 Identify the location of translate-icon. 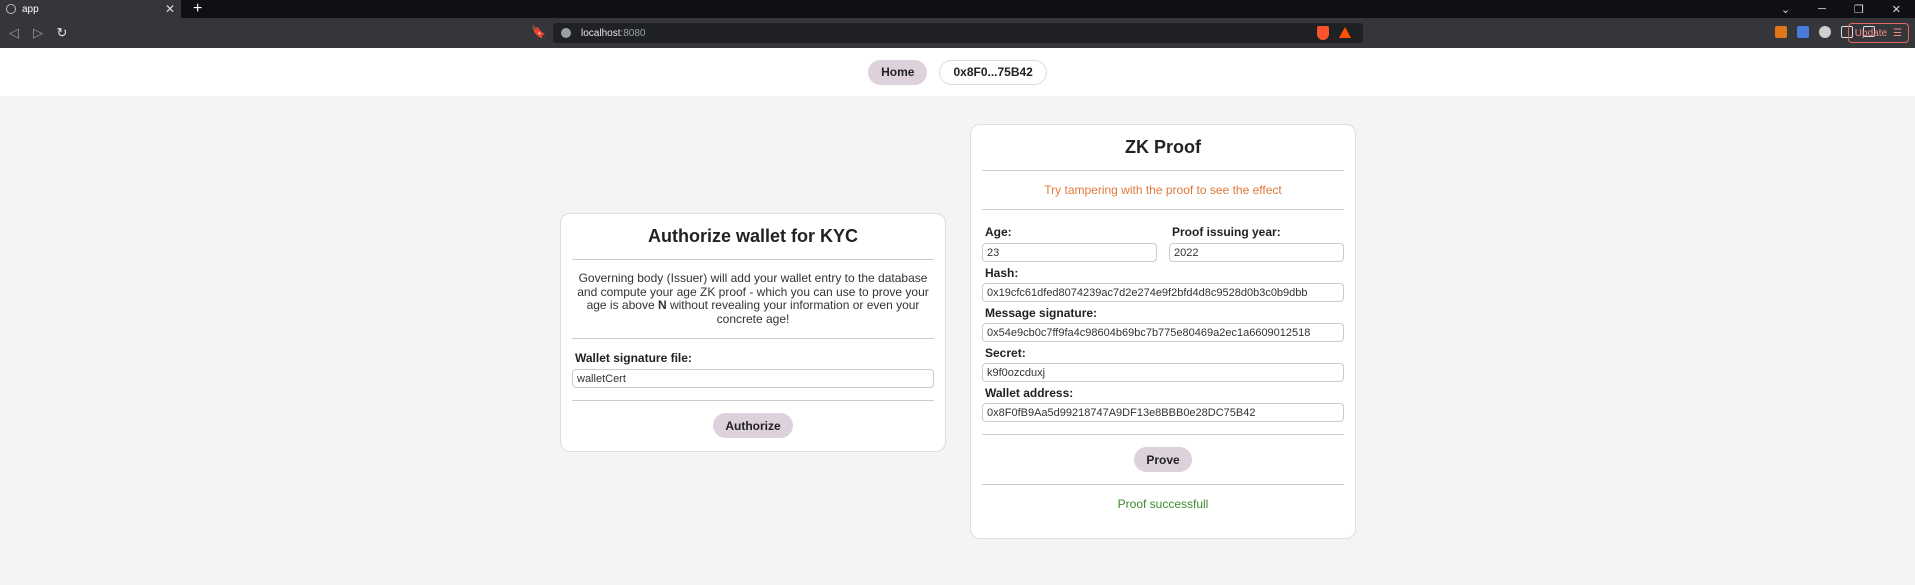
(1803, 32).